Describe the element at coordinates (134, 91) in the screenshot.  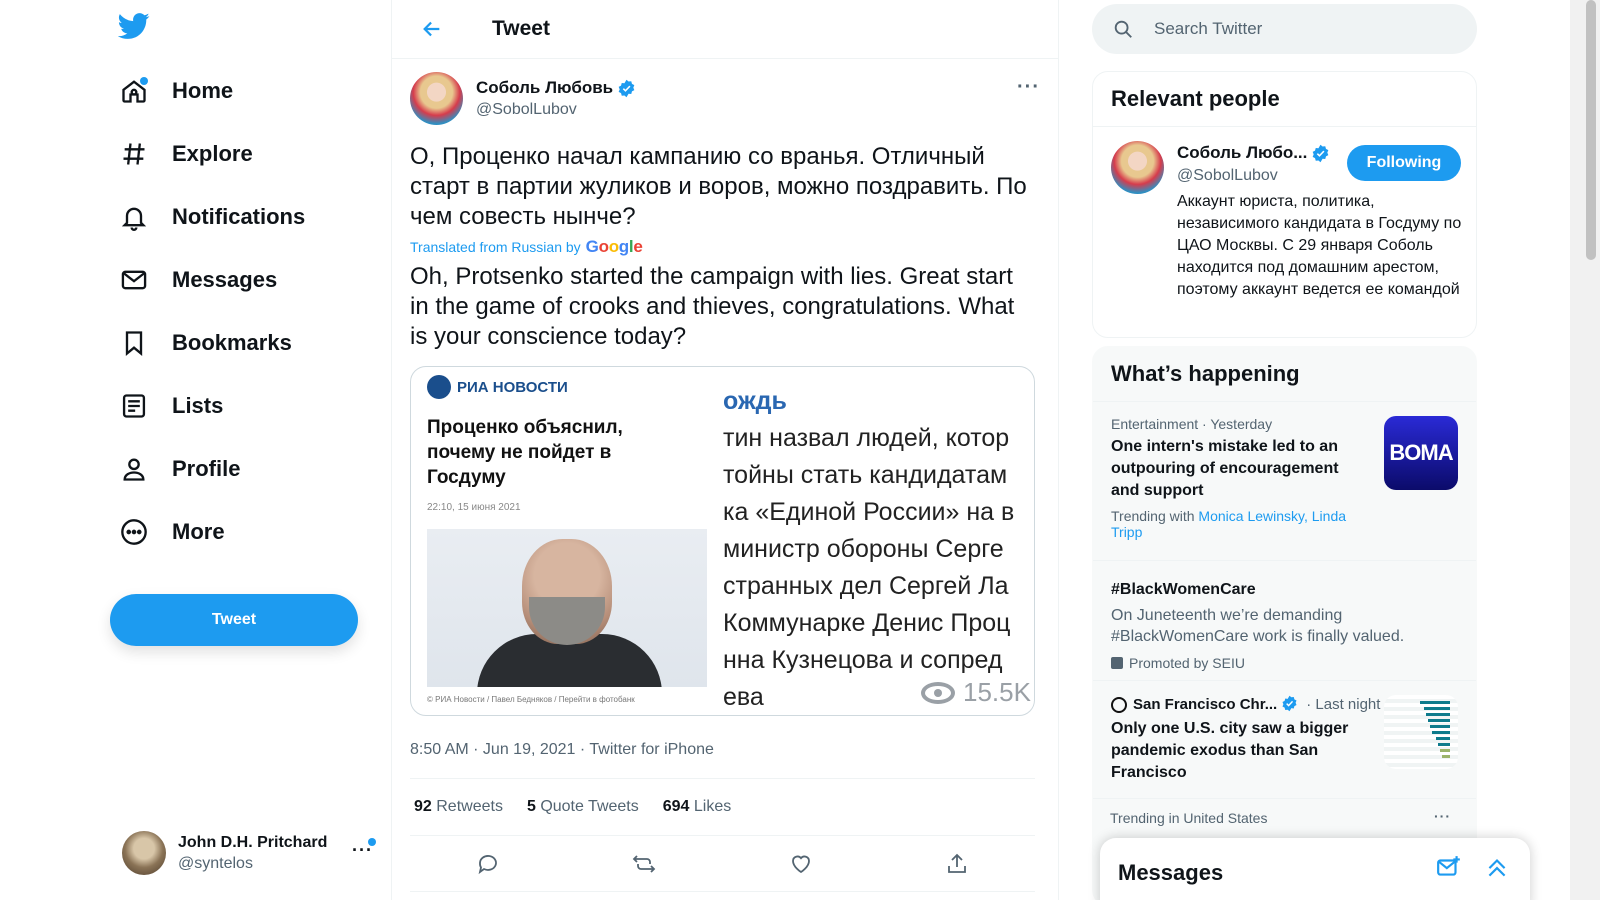
I see `home-icon` at that location.